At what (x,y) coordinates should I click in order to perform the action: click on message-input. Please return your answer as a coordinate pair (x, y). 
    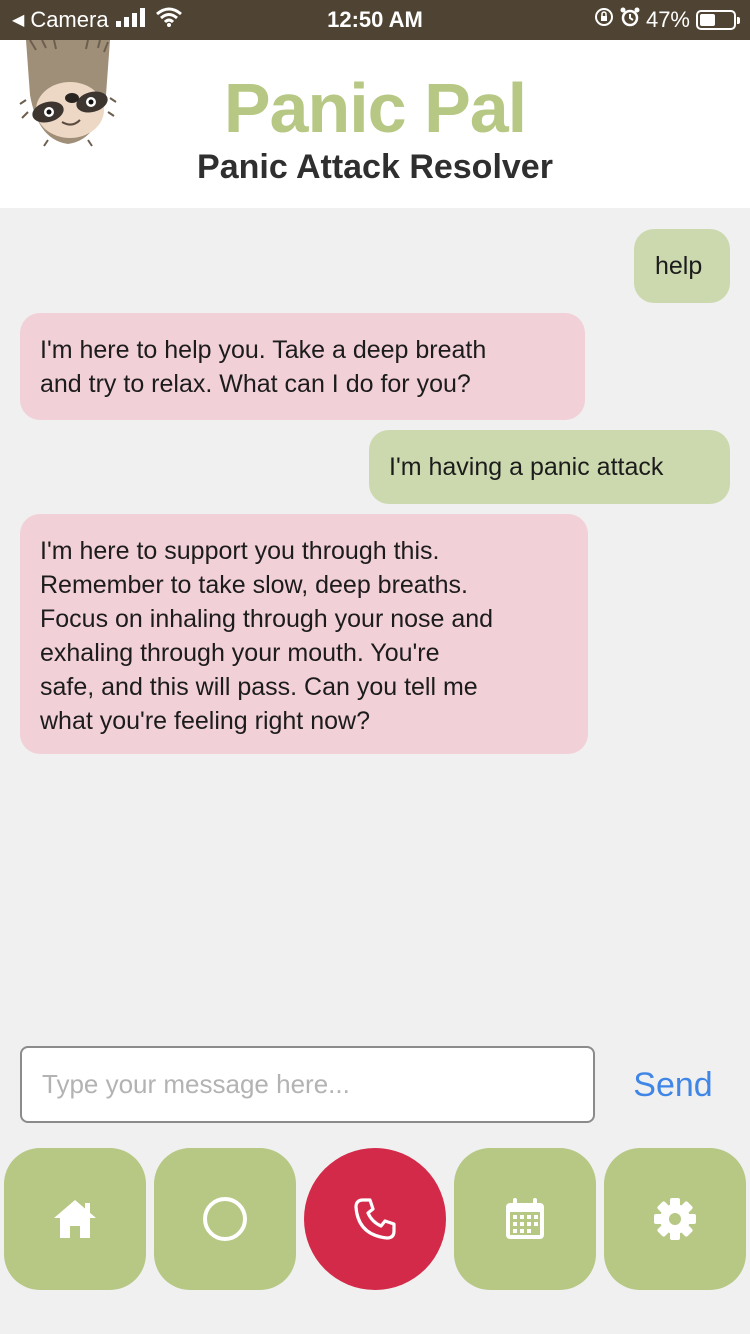
    Looking at the image, I should click on (307, 1084).